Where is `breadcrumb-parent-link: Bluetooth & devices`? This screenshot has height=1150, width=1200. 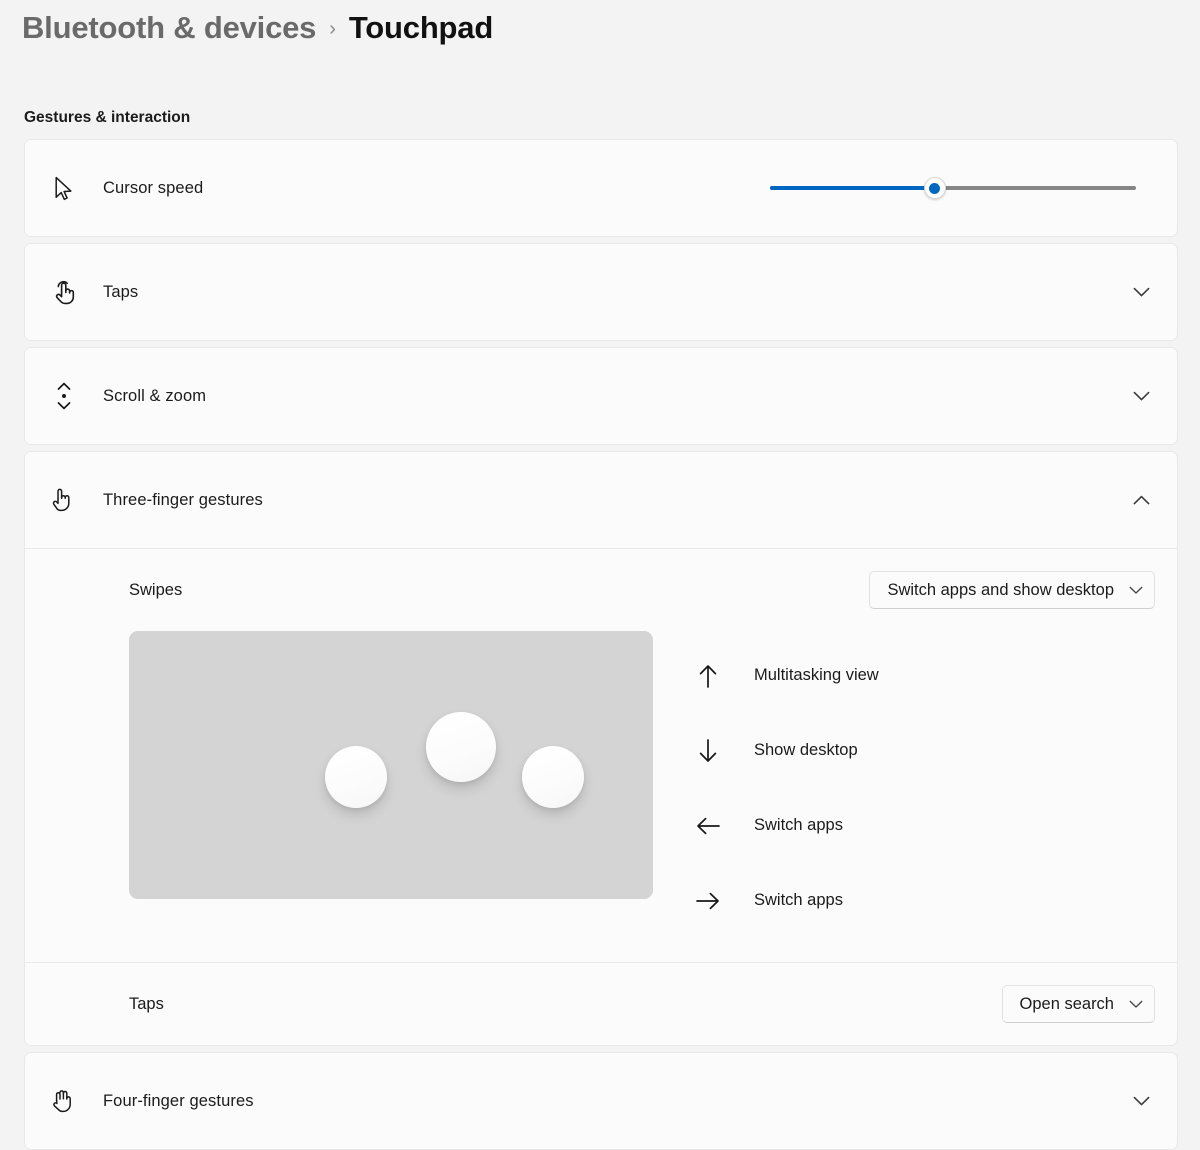
breadcrumb-parent-link: Bluetooth & devices is located at coordinates (169, 28).